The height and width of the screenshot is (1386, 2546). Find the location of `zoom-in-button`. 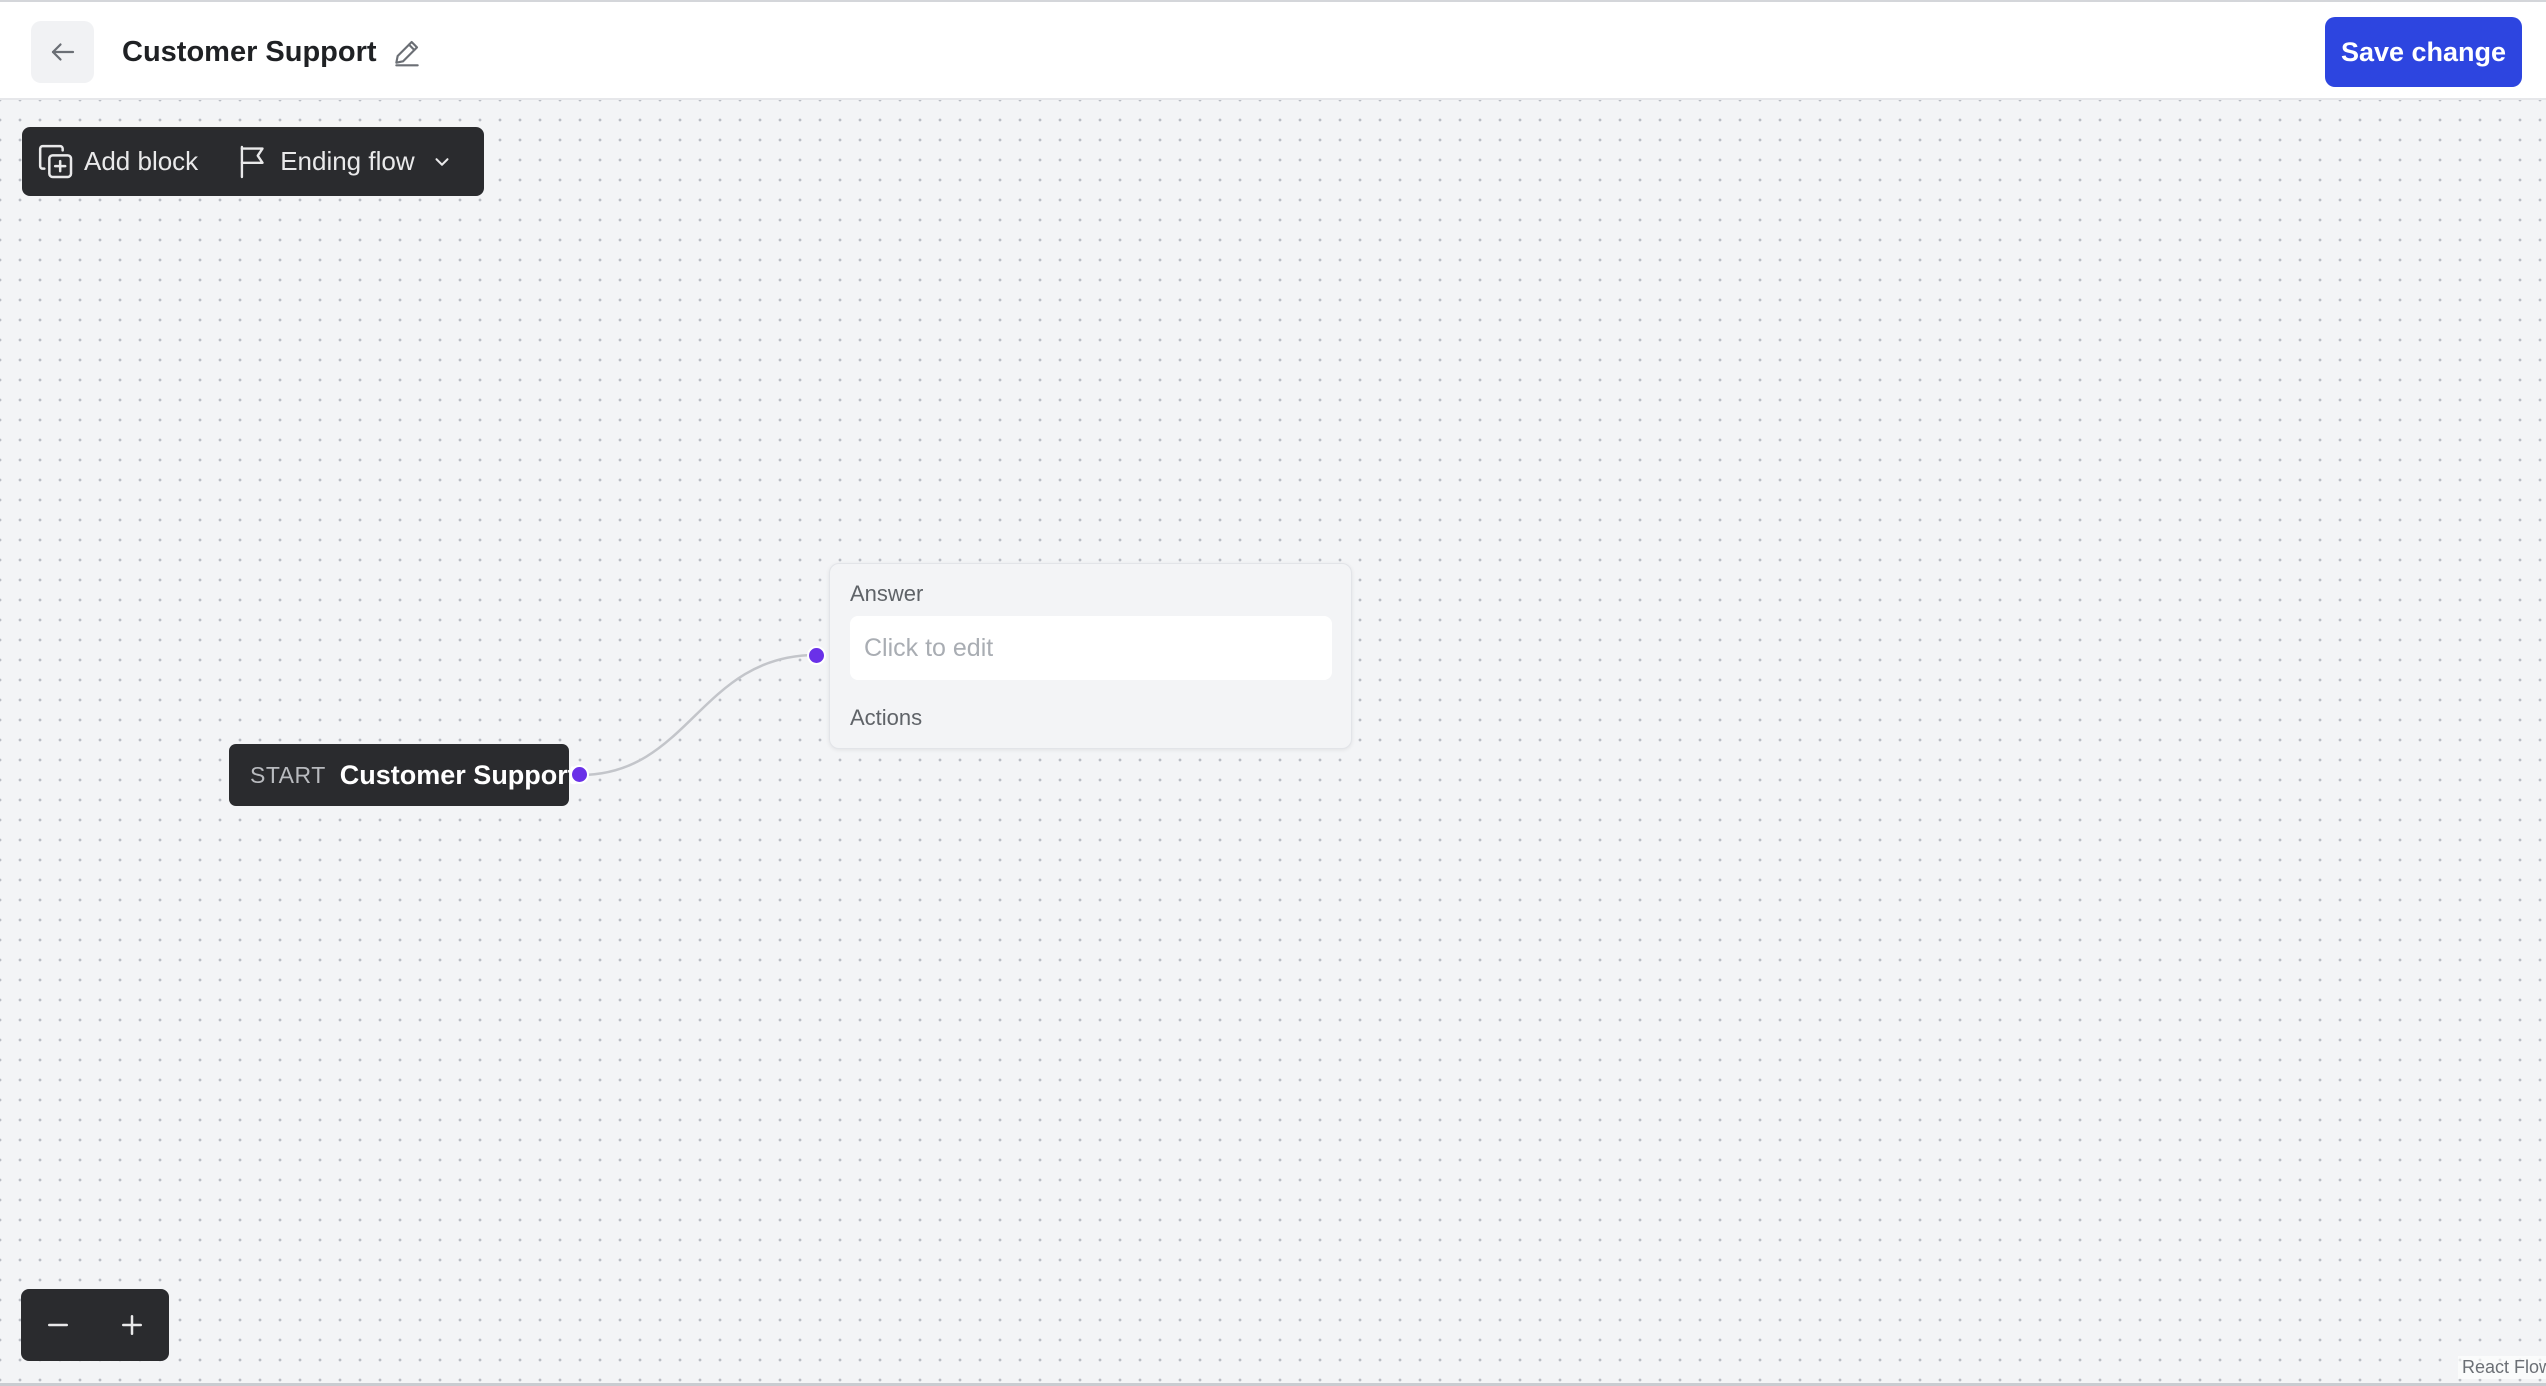

zoom-in-button is located at coordinates (132, 1325).